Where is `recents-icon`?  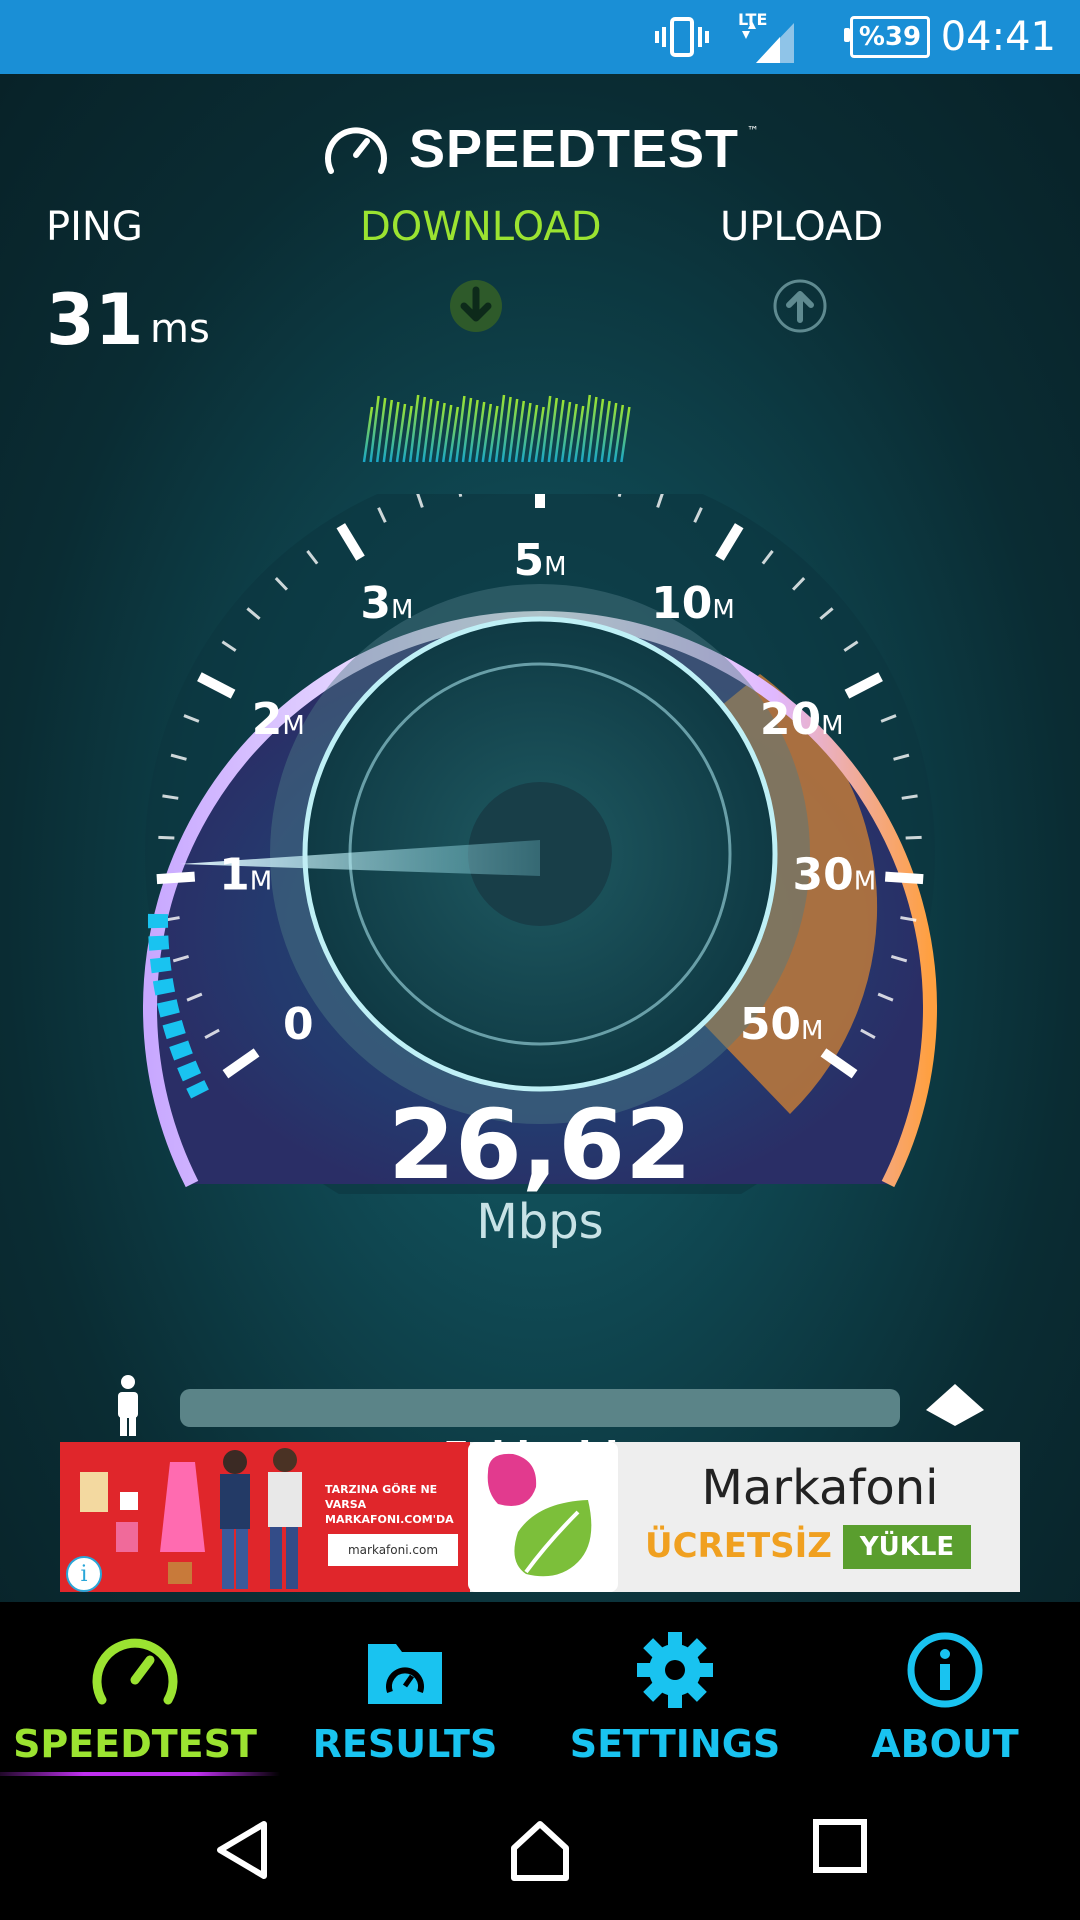 recents-icon is located at coordinates (840, 1848).